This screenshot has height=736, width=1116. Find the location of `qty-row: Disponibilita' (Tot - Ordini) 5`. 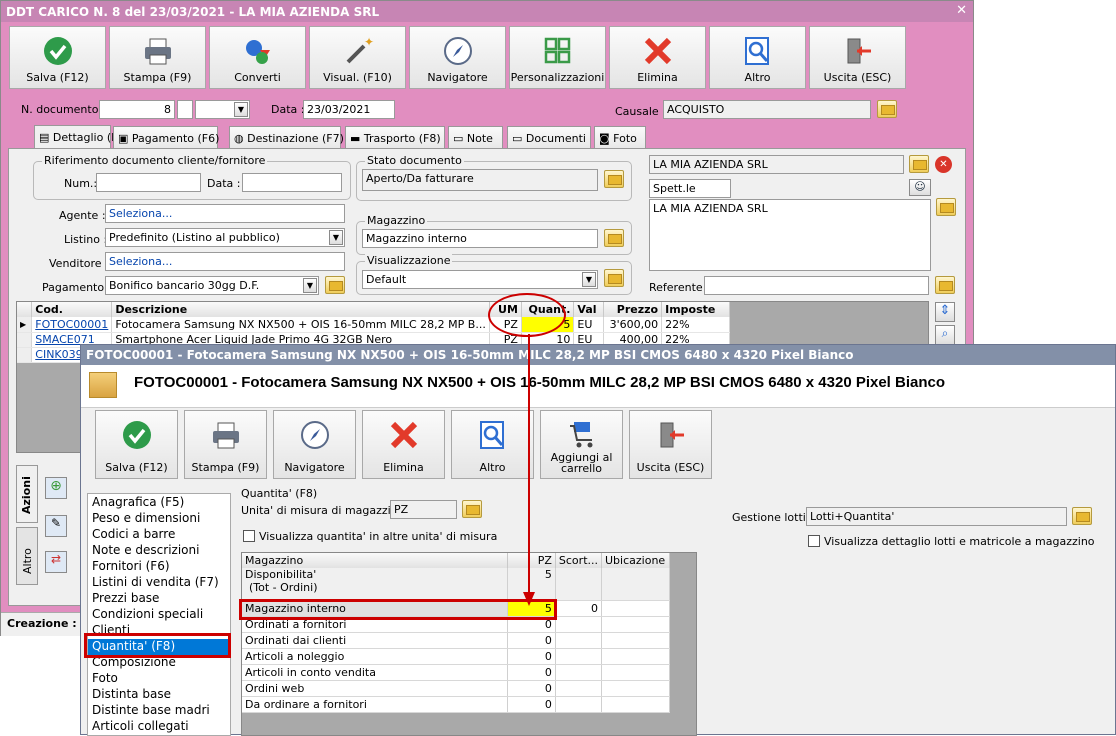

qty-row: Disponibilita' (Tot - Ordini) 5 is located at coordinates (456, 584).